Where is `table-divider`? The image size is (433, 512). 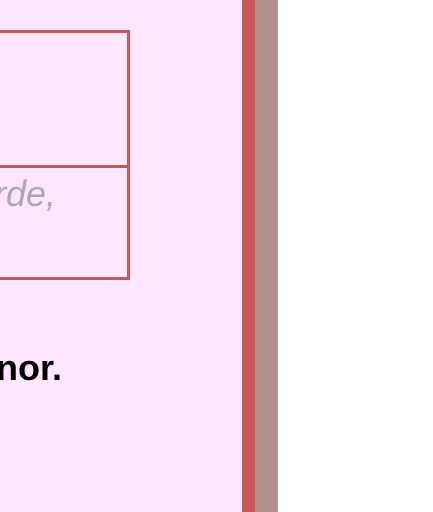 table-divider is located at coordinates (63, 166).